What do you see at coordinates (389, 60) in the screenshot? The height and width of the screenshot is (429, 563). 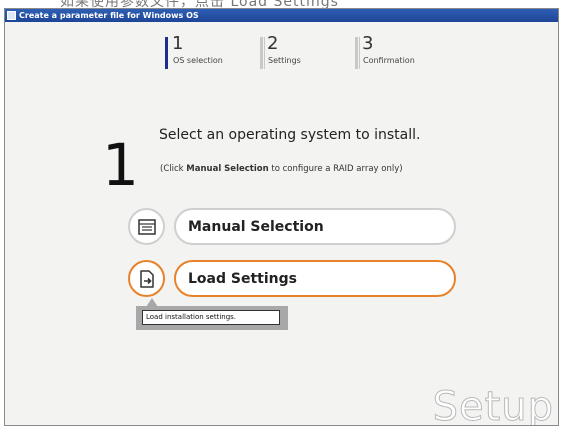 I see `step-label: Confirmation` at bounding box center [389, 60].